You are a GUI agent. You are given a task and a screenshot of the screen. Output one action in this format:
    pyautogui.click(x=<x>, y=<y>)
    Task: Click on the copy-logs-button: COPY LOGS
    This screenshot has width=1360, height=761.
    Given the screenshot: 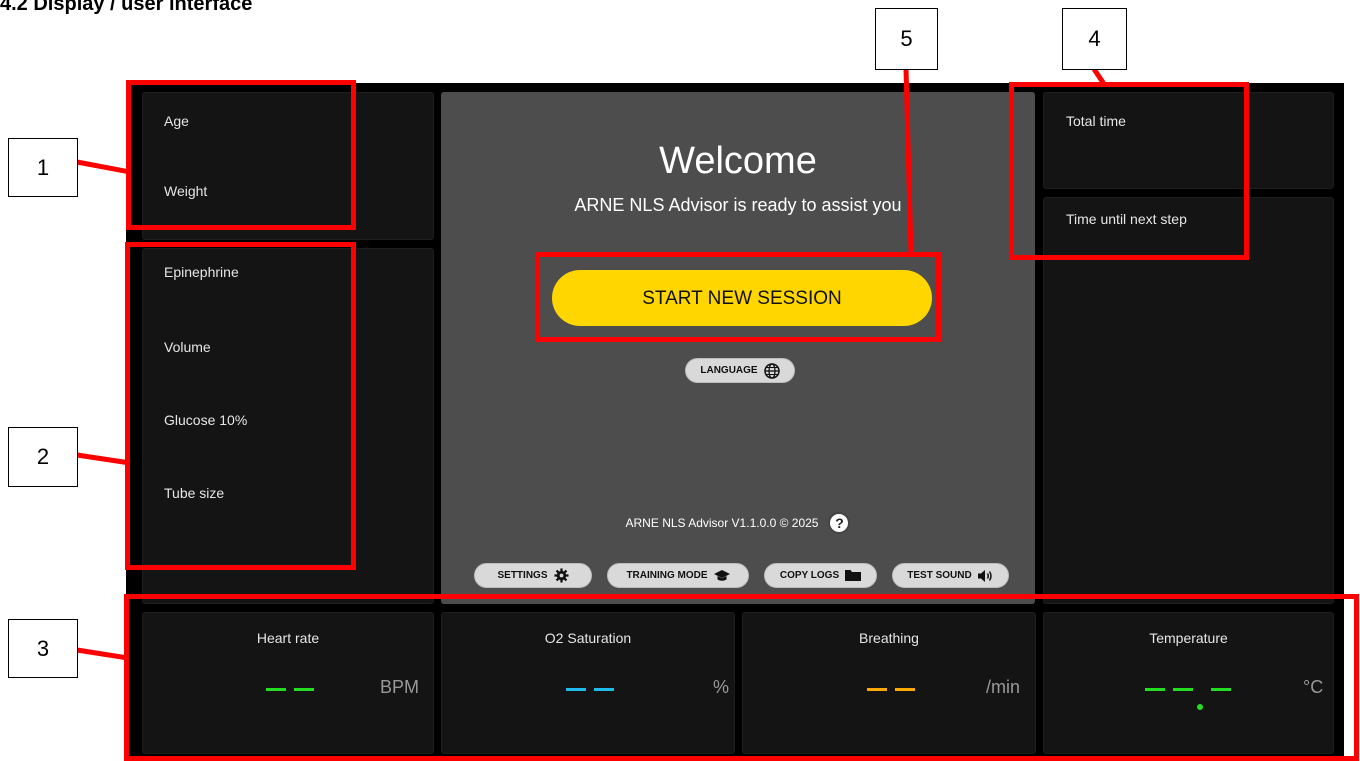 What is the action you would take?
    pyautogui.click(x=820, y=575)
    